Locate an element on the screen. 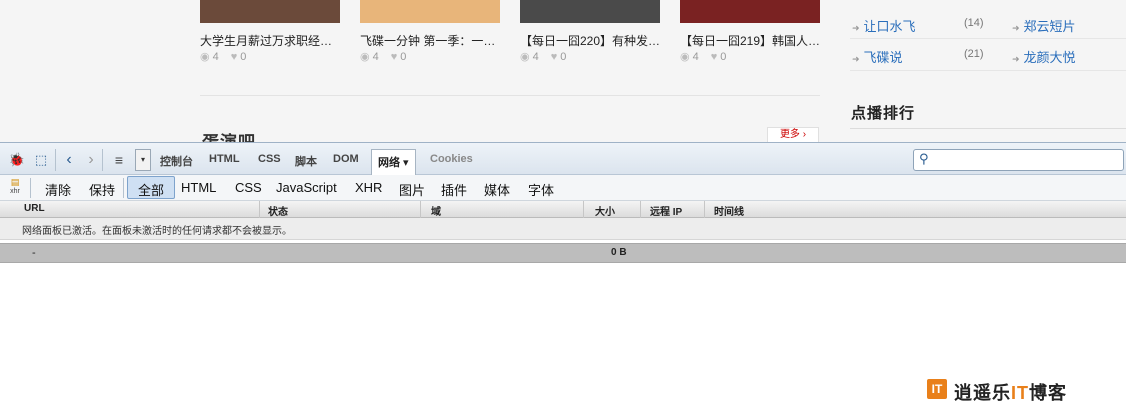 This screenshot has height=409, width=1126. column-remote-ip: 远程 IP is located at coordinates (666, 210).